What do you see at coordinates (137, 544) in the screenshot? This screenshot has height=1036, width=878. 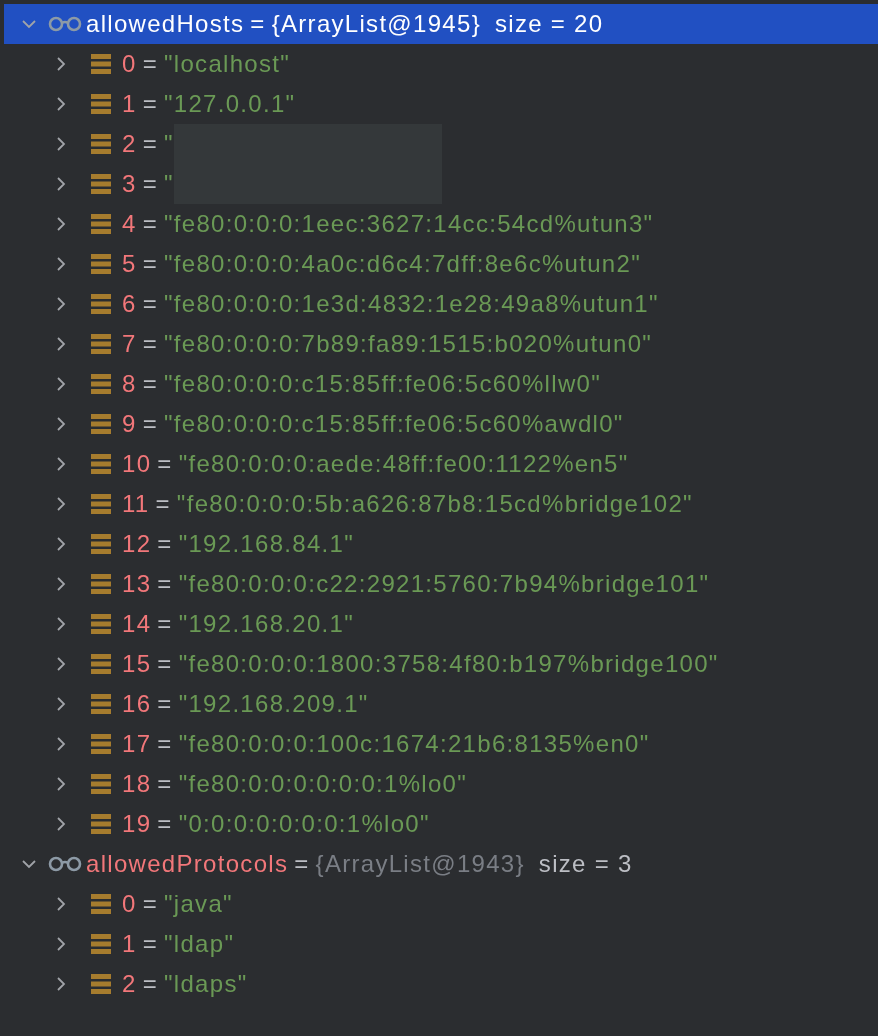 I see `element-index: 12` at bounding box center [137, 544].